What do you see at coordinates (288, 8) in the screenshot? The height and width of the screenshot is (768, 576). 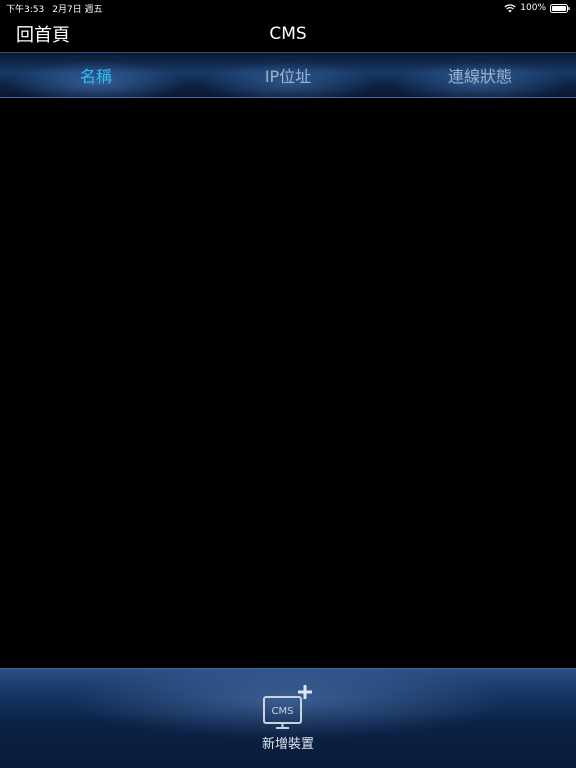 I see `status-bar: 下午3:53 2月7日 週五 100%` at bounding box center [288, 8].